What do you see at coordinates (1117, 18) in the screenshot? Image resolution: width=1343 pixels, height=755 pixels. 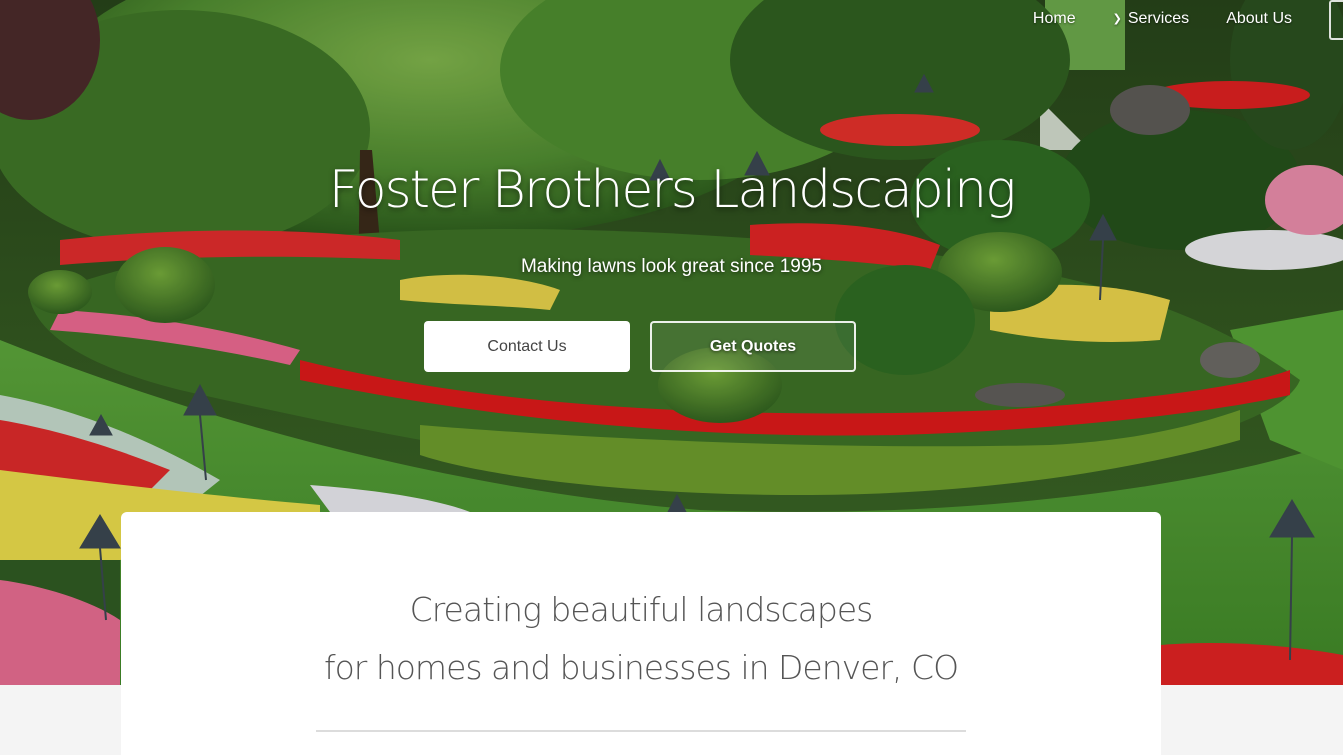 I see `chevron-down-icon: ❯` at bounding box center [1117, 18].